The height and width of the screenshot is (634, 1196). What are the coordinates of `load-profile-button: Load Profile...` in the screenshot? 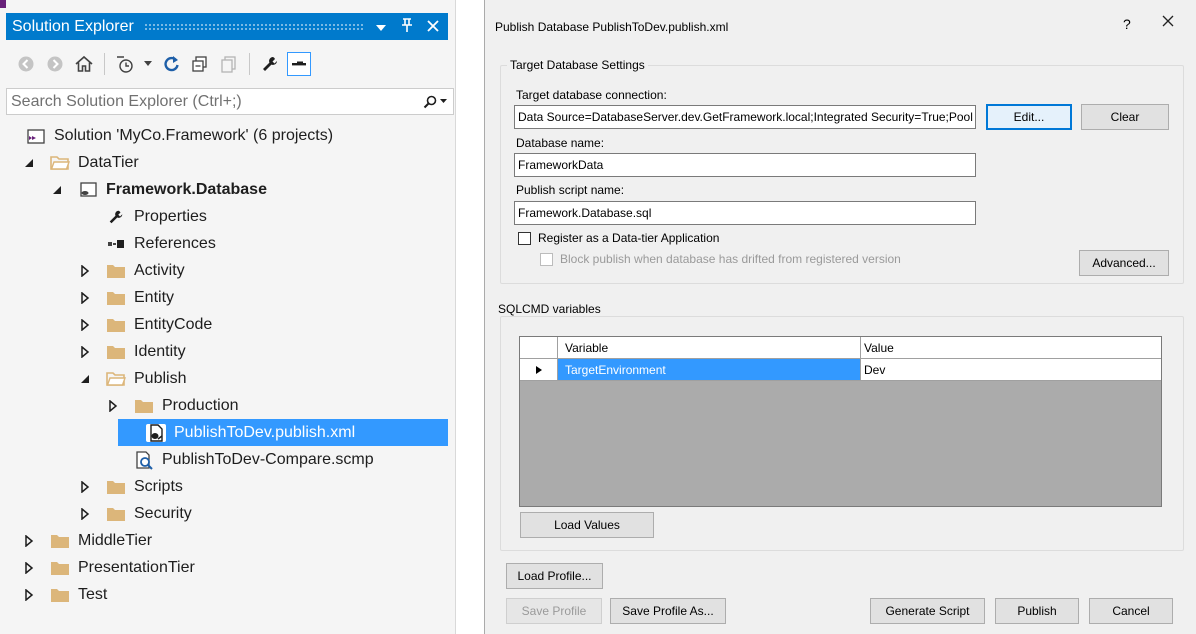 It's located at (554, 576).